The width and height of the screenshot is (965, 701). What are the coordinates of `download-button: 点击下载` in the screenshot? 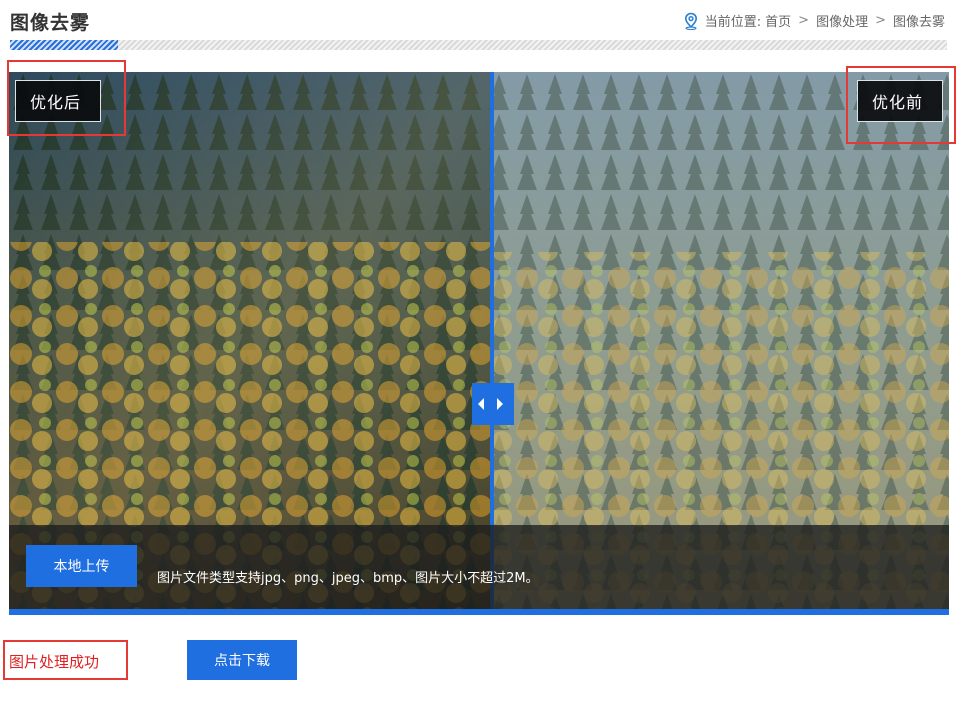 It's located at (242, 660).